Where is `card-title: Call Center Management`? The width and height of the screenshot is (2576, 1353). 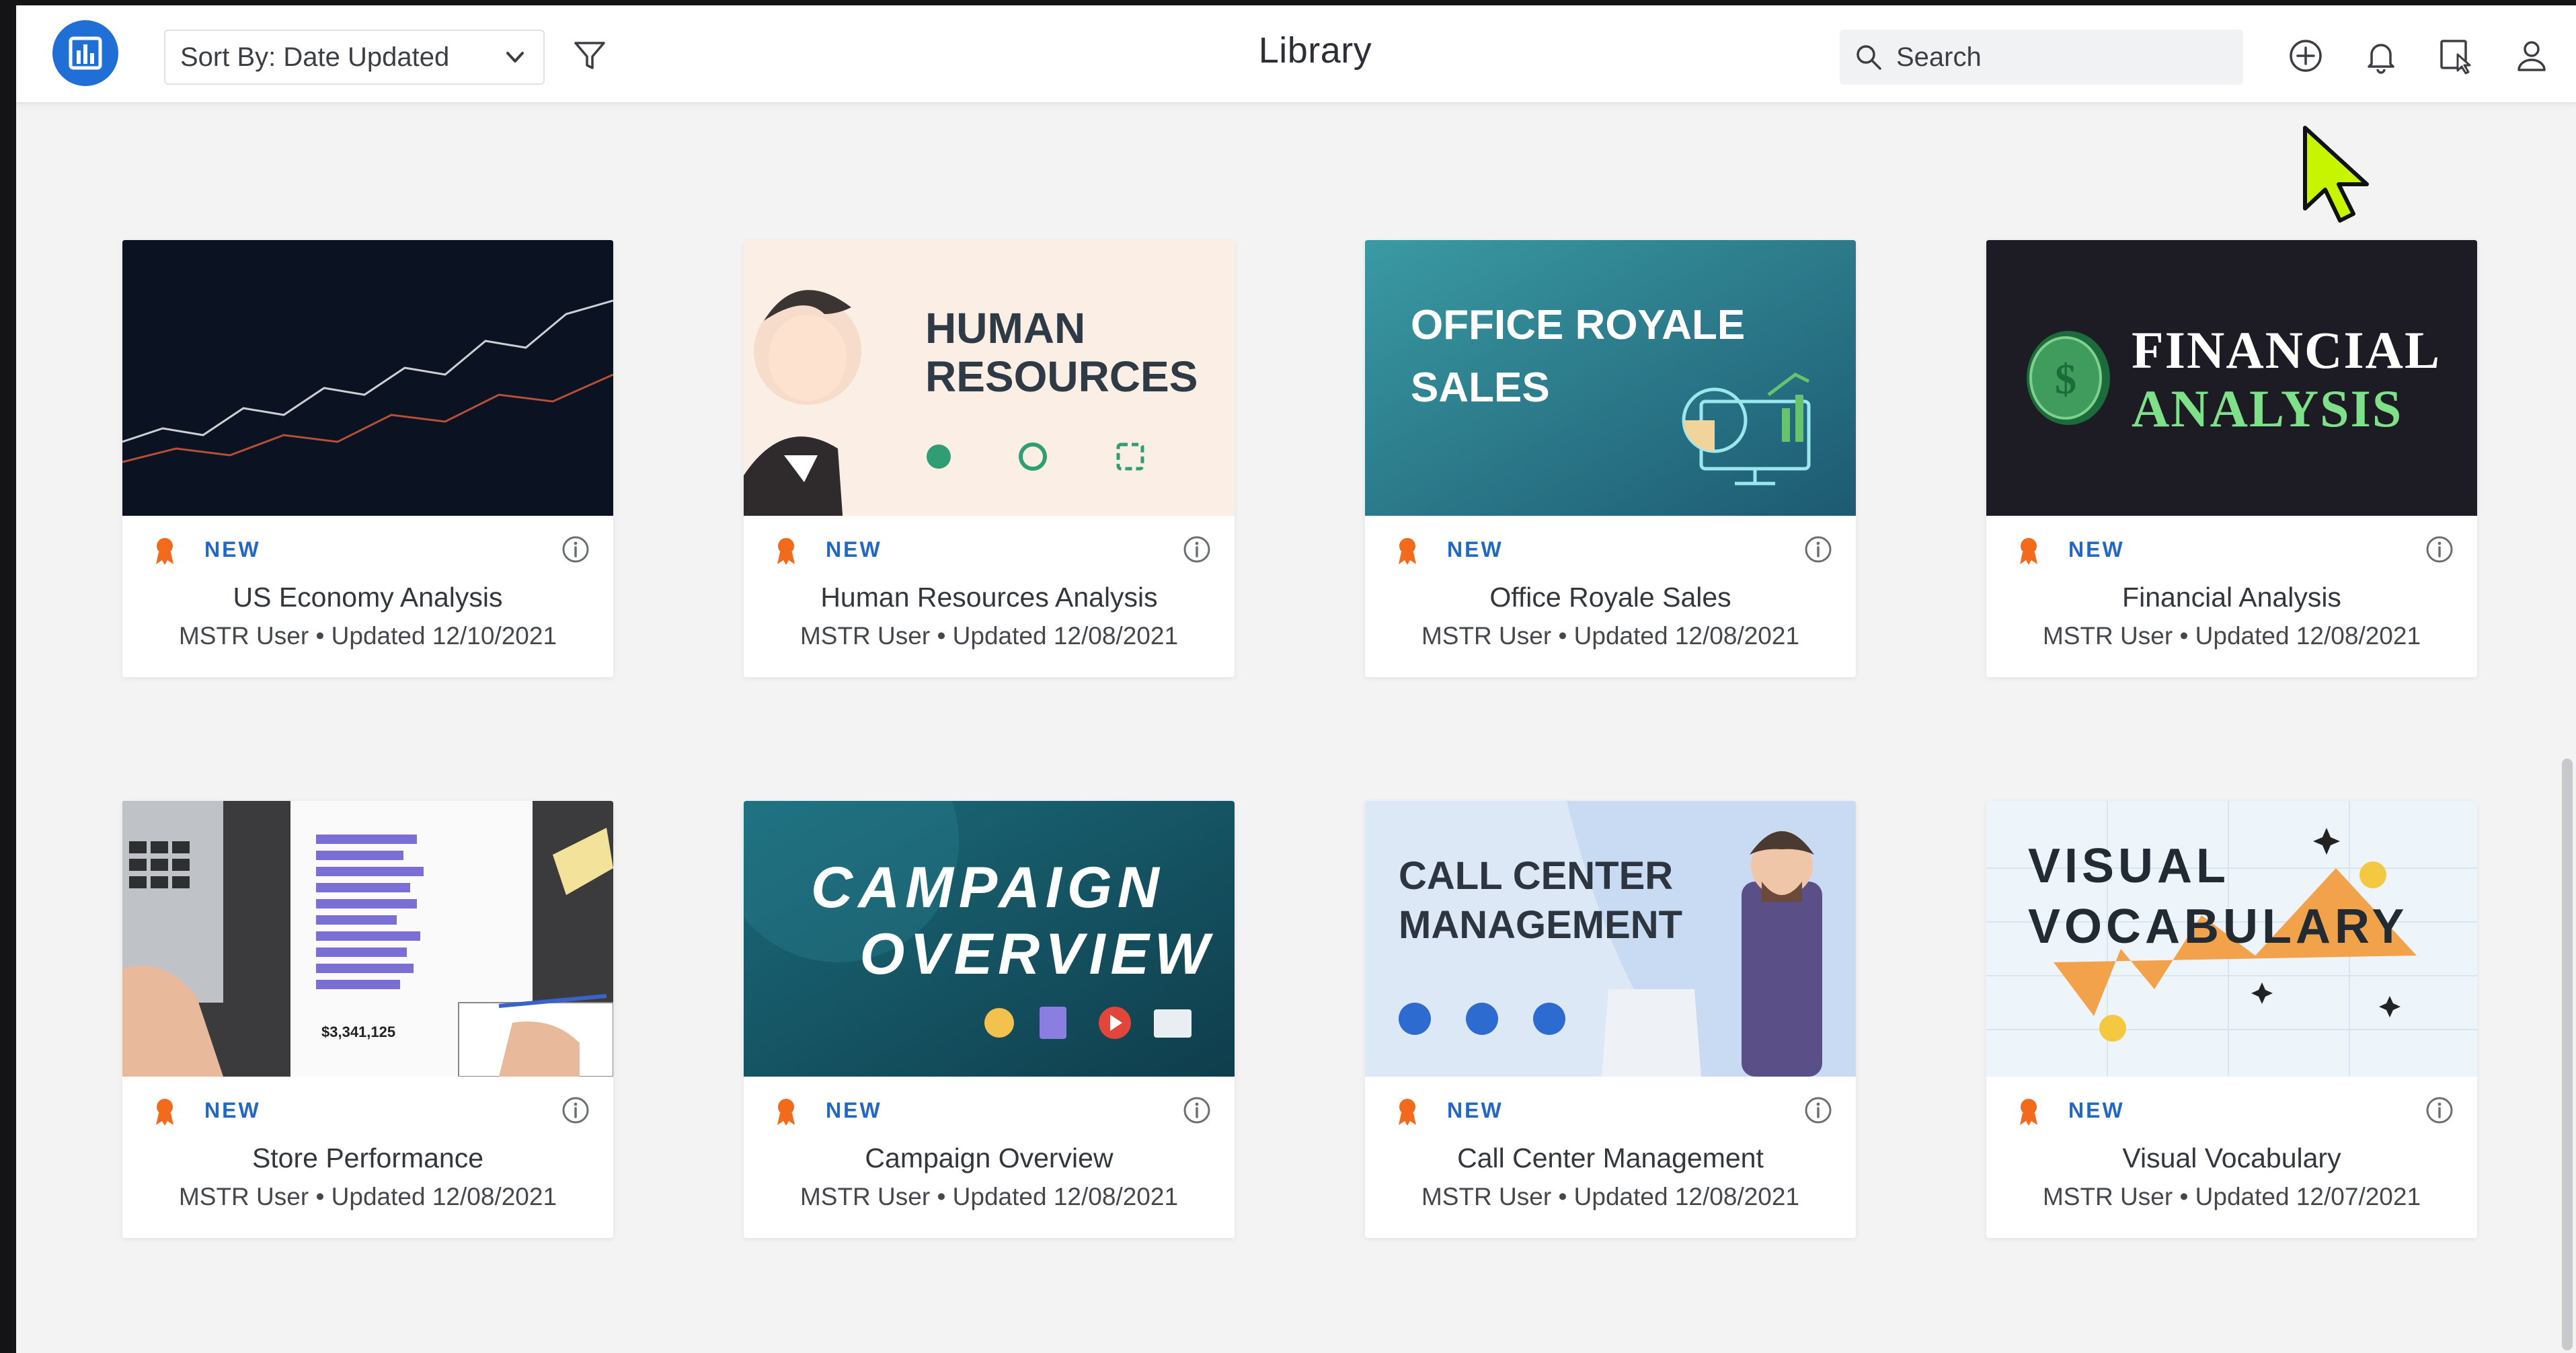 card-title: Call Center Management is located at coordinates (1611, 1158).